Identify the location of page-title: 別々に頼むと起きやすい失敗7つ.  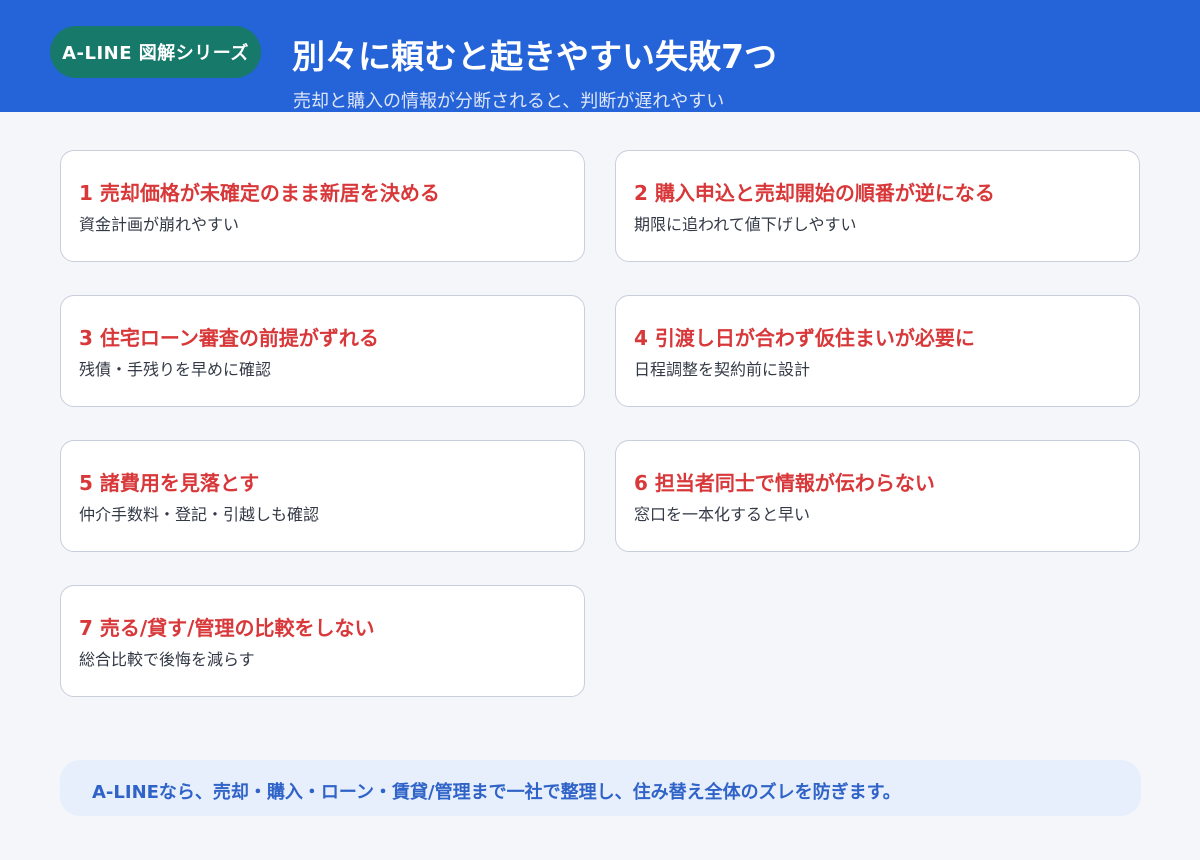
(534, 56).